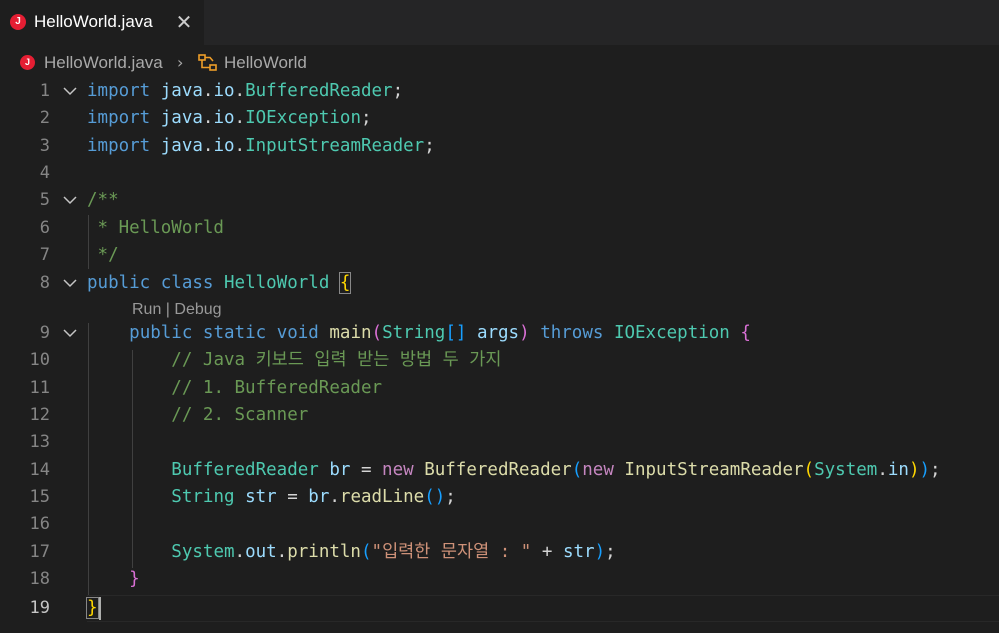  What do you see at coordinates (234, 333) in the screenshot?
I see `code-token: static` at bounding box center [234, 333].